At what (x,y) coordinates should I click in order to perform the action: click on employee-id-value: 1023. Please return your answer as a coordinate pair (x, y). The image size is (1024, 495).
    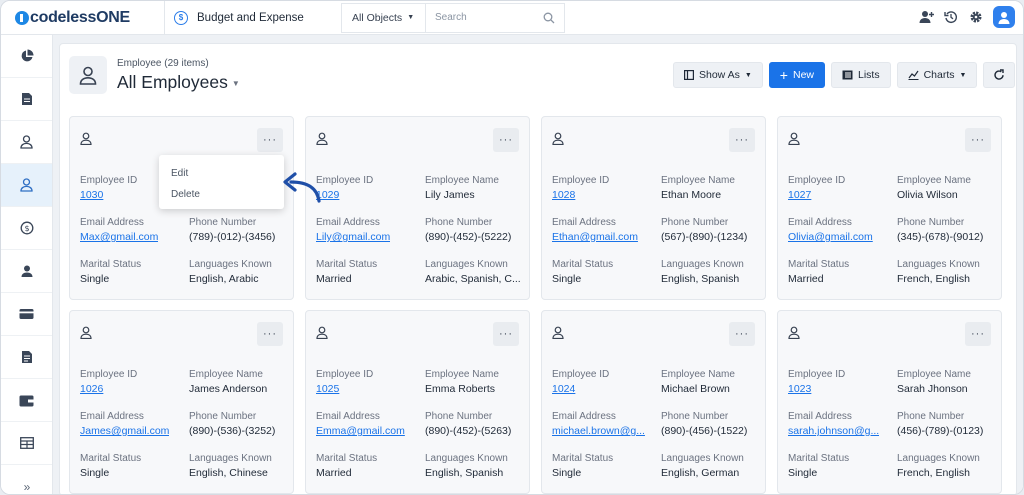
    Looking at the image, I should click on (816, 389).